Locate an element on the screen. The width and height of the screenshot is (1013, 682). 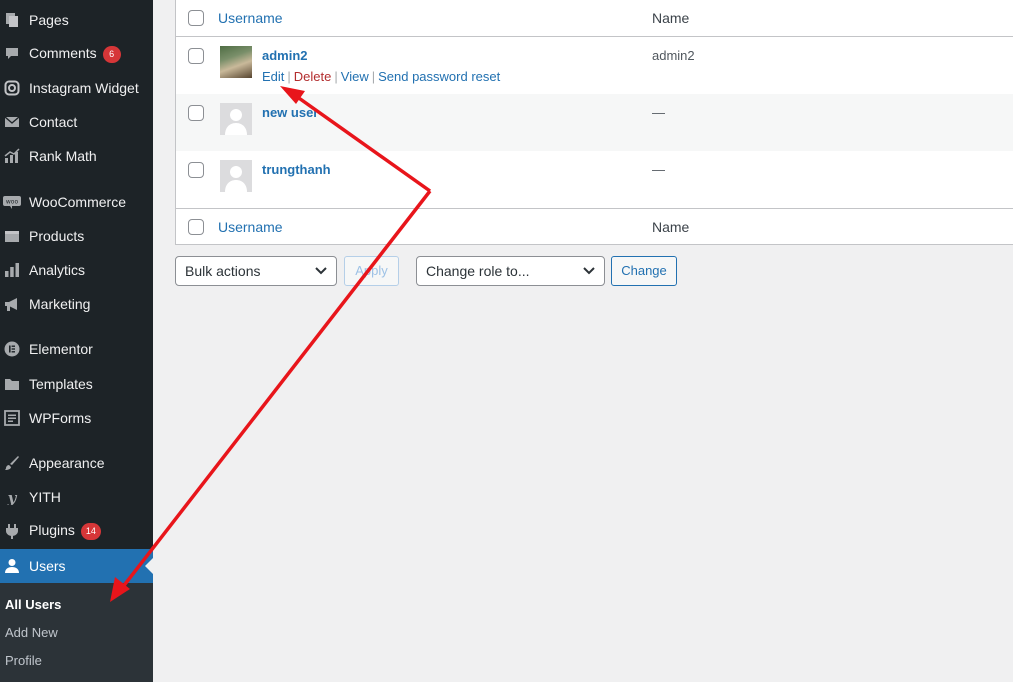
yith-icon: y is located at coordinates (12, 497).